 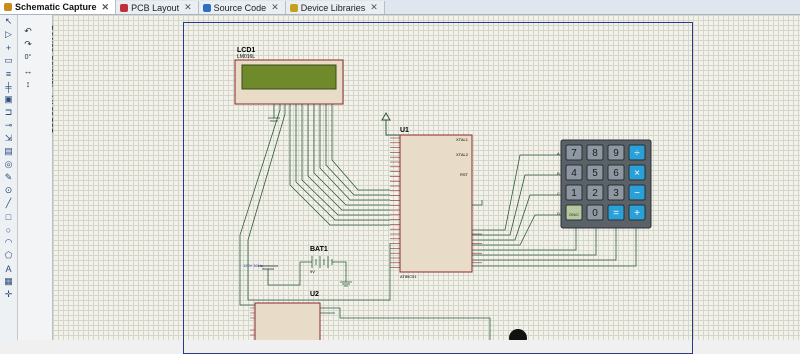 I want to click on generator-icon: ◎, so click(x=8, y=164).